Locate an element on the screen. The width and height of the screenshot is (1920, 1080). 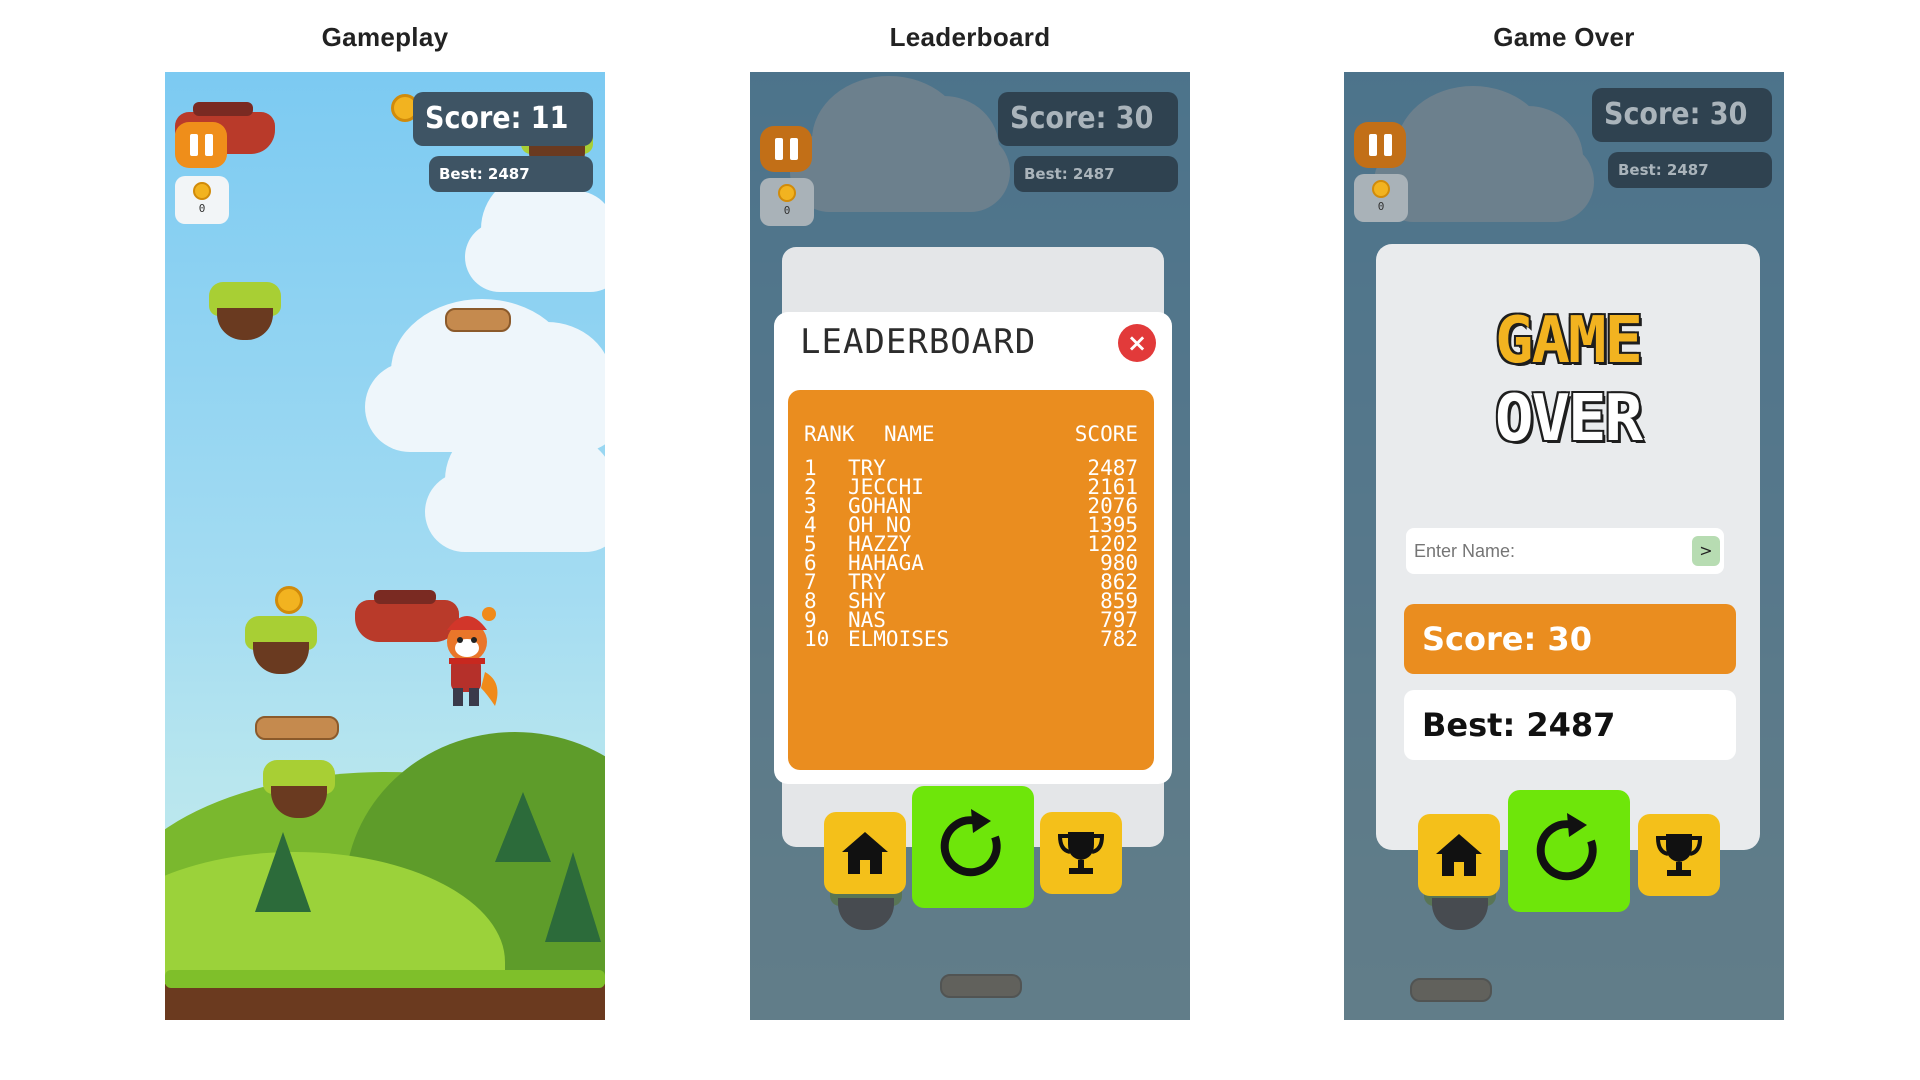
name-input is located at coordinates (1565, 551).